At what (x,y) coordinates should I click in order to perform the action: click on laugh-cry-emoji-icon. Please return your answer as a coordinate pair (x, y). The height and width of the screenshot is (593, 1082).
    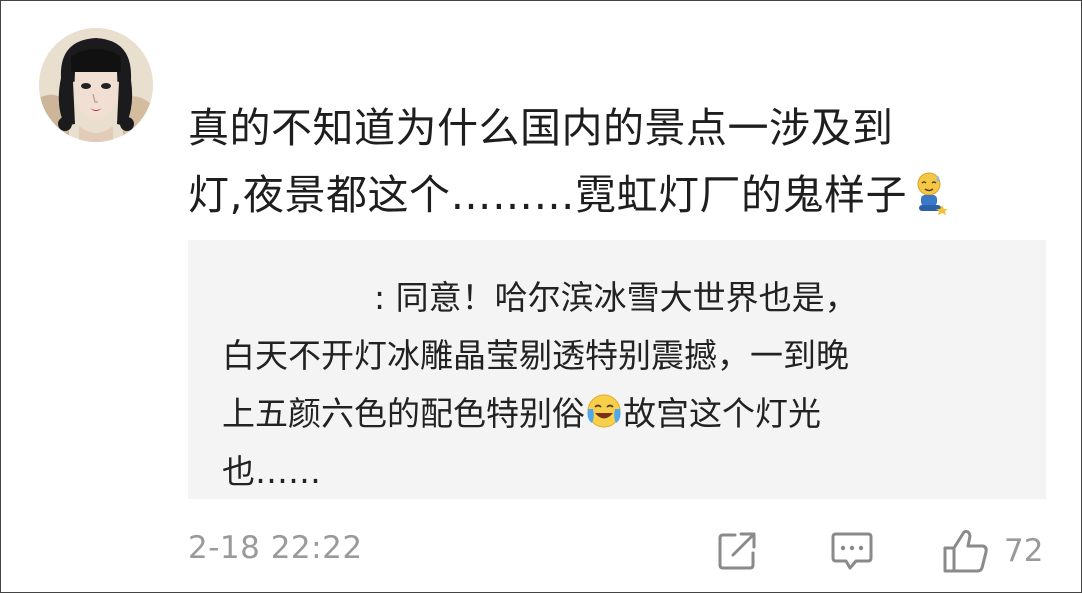
    Looking at the image, I should click on (604, 408).